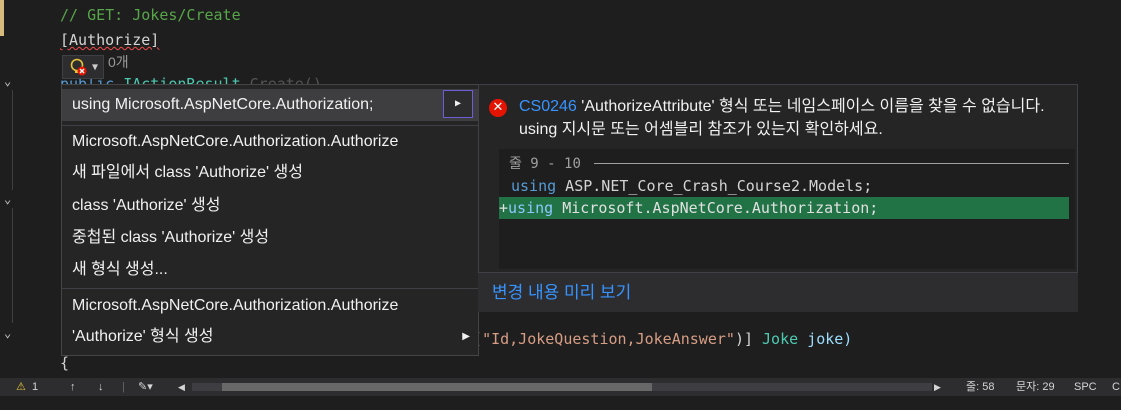 The height and width of the screenshot is (410, 1121). What do you see at coordinates (560, 403) in the screenshot?
I see `bottom-strip` at bounding box center [560, 403].